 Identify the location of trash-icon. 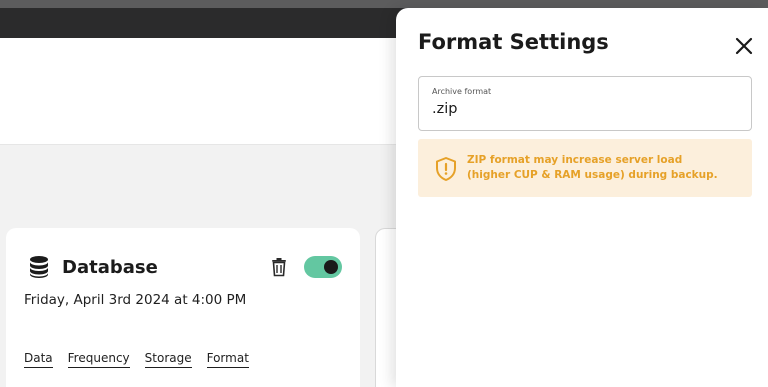
(279, 267).